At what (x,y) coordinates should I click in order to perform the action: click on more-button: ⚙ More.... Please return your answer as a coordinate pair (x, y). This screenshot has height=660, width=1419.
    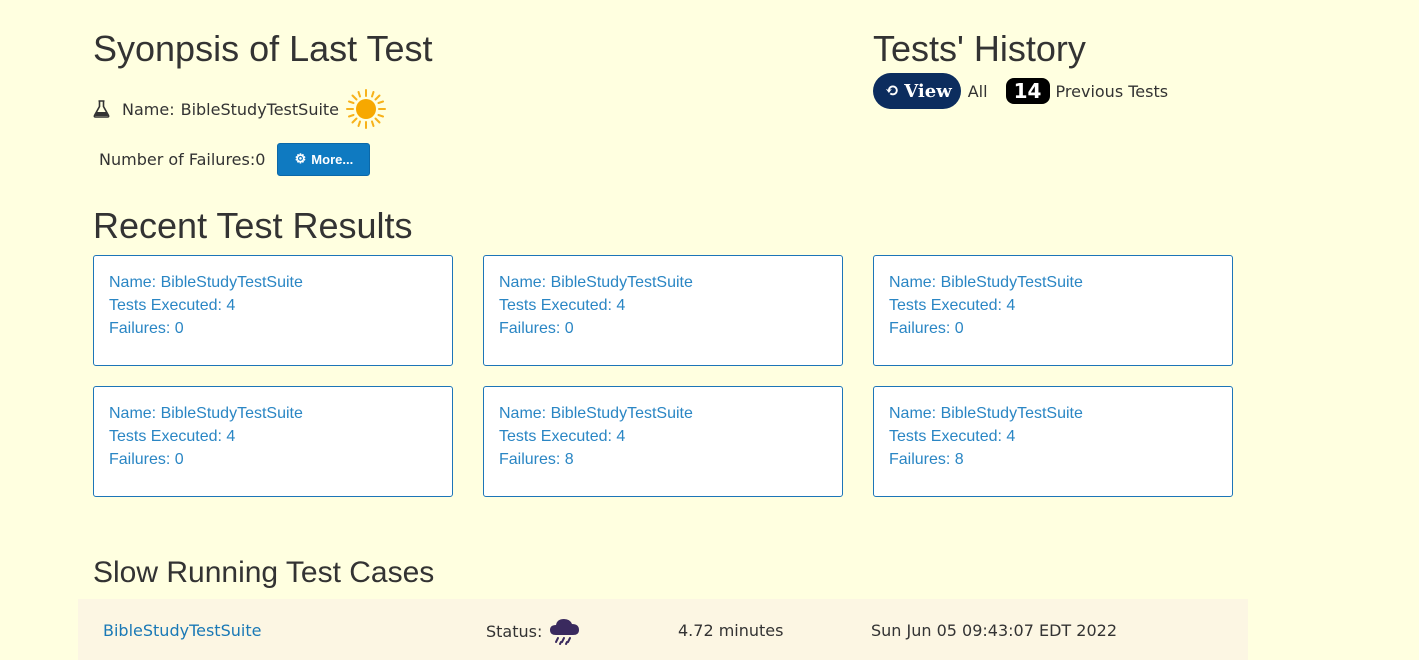
    Looking at the image, I should click on (324, 159).